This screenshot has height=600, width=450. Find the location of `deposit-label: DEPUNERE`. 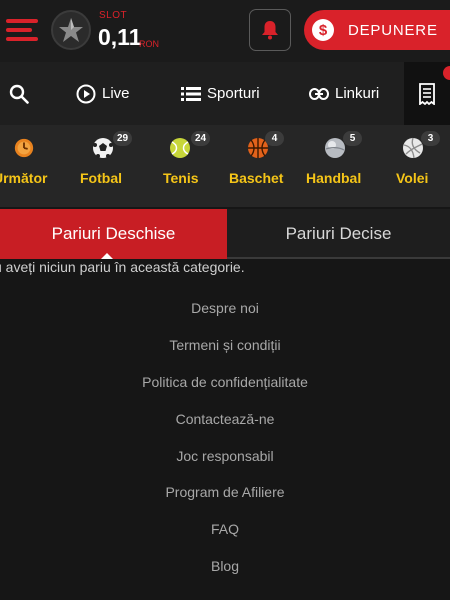

deposit-label: DEPUNERE is located at coordinates (393, 30).